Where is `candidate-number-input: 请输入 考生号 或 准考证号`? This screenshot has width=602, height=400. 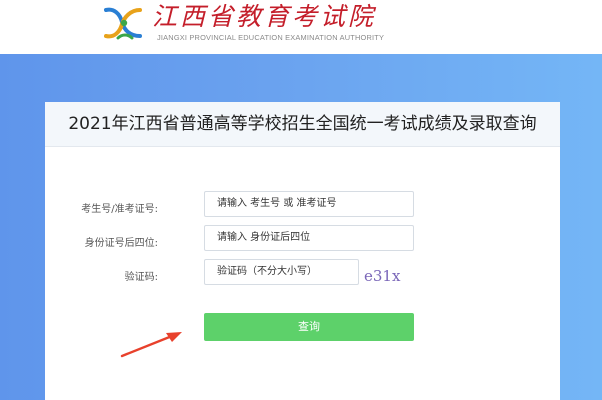 candidate-number-input: 请输入 考生号 或 准考证号 is located at coordinates (309, 204).